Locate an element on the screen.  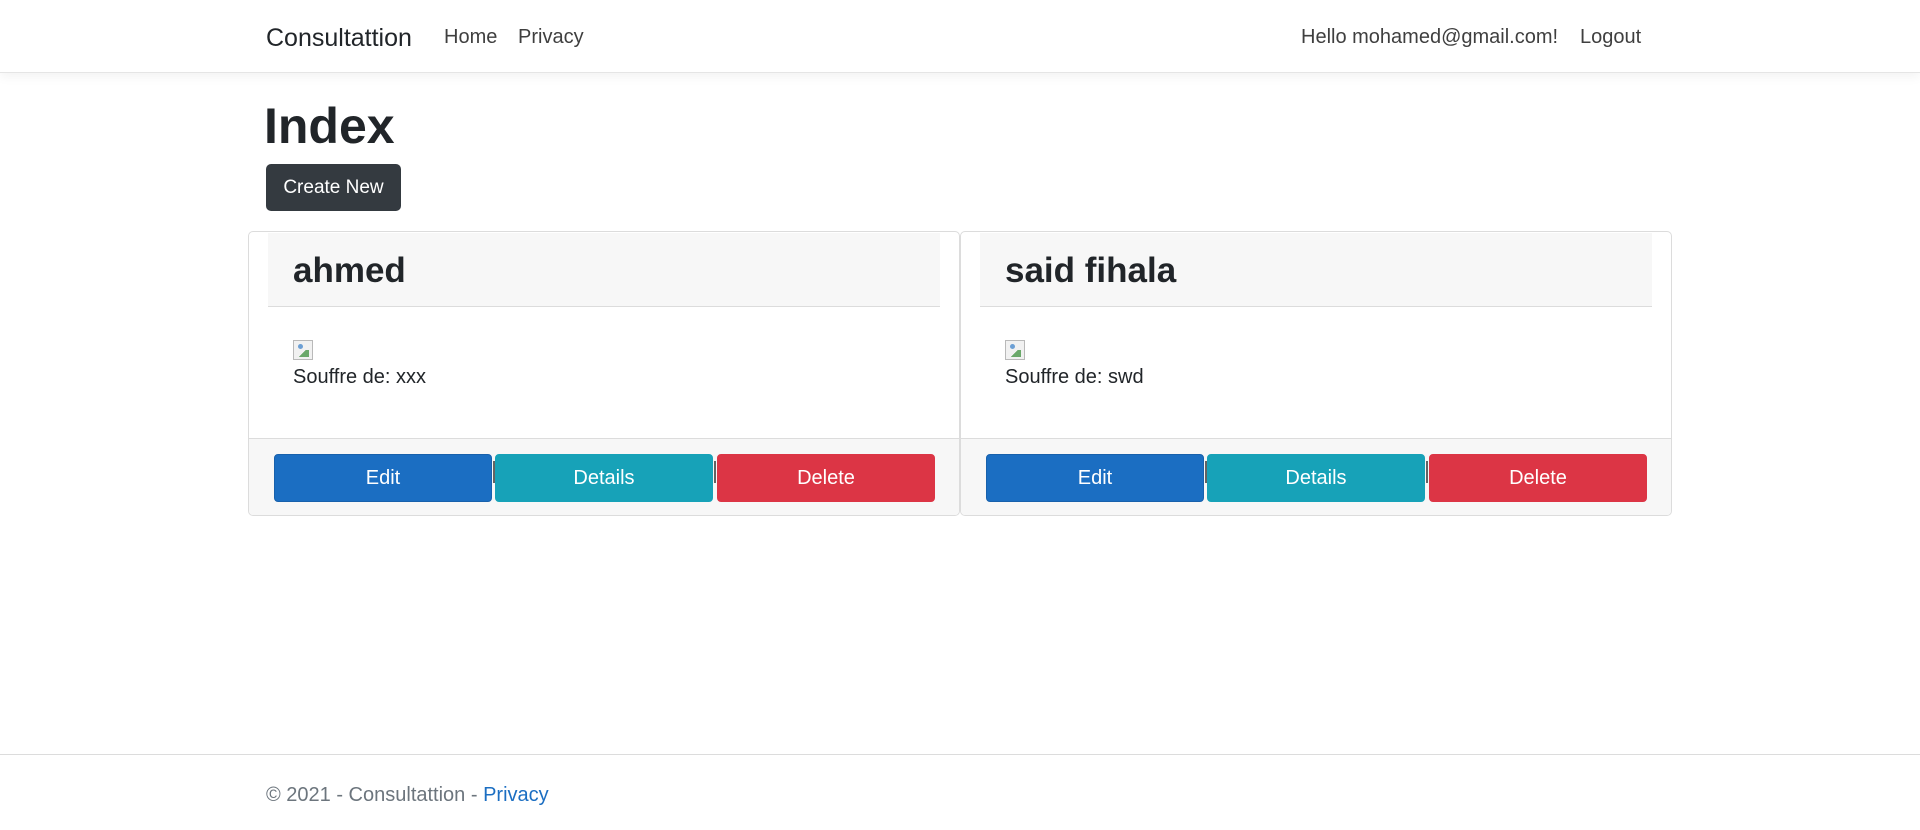
card-description: Souffre de: swd is located at coordinates (1074, 377).